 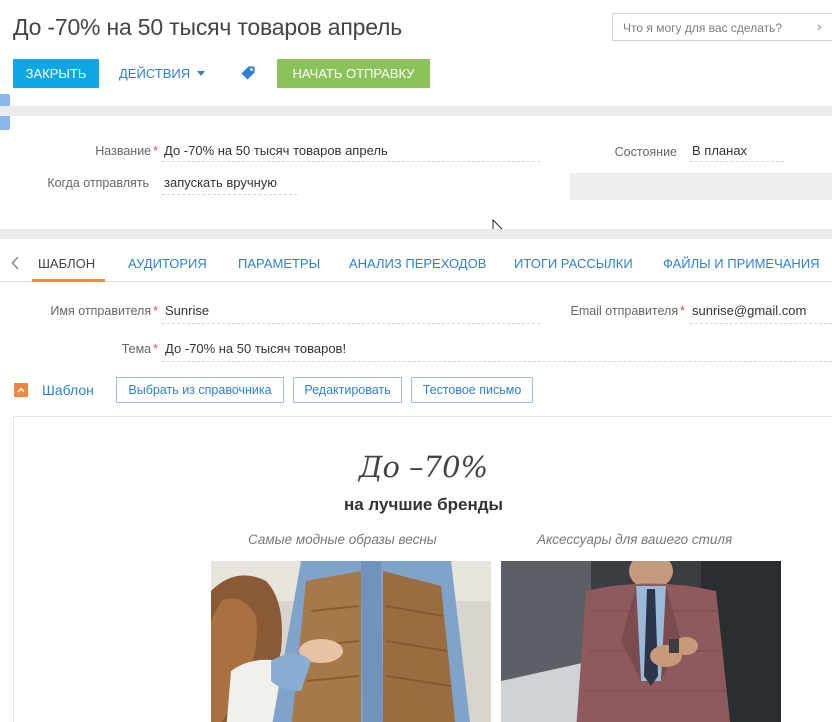 I want to click on chevron-up-icon, so click(x=21, y=390).